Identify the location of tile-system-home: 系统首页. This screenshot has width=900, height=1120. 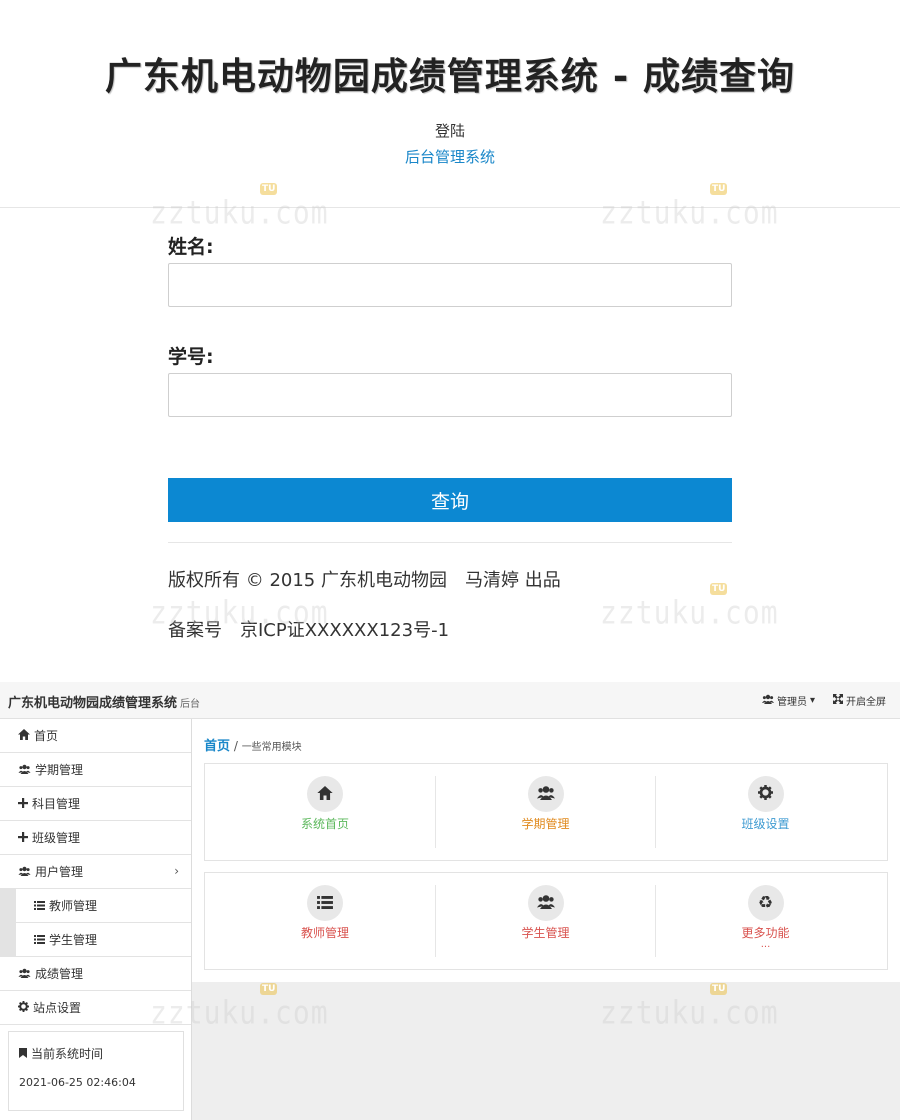
(325, 812).